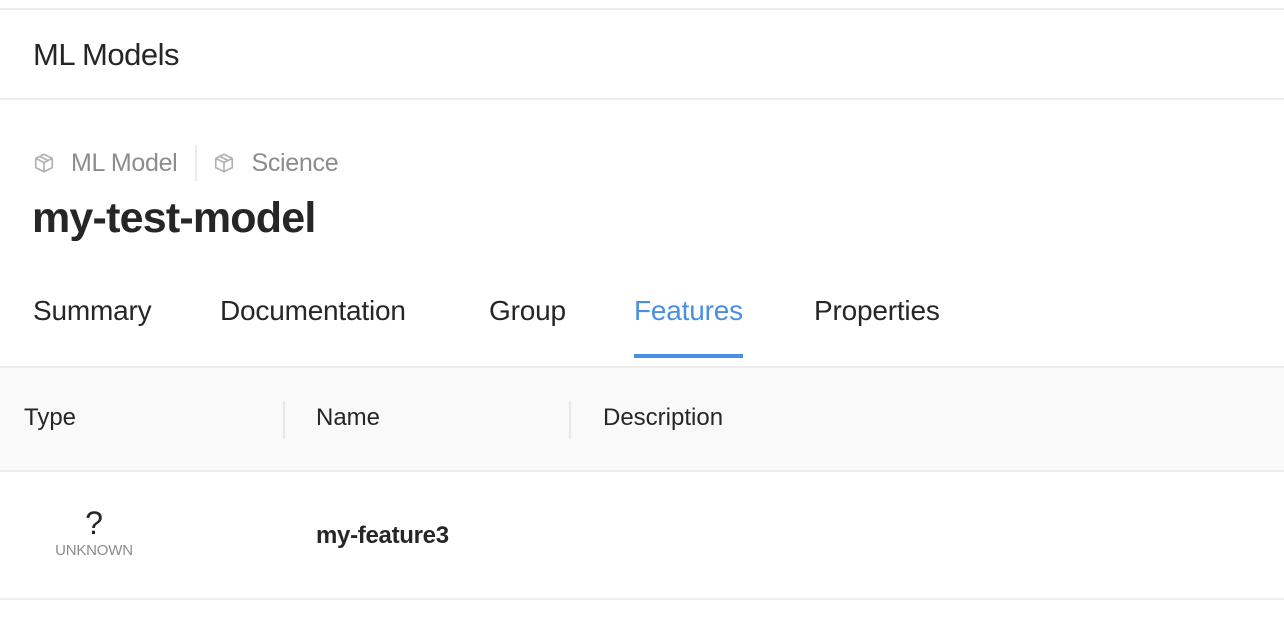  I want to click on tab-documentation: Documentation, so click(313, 324).